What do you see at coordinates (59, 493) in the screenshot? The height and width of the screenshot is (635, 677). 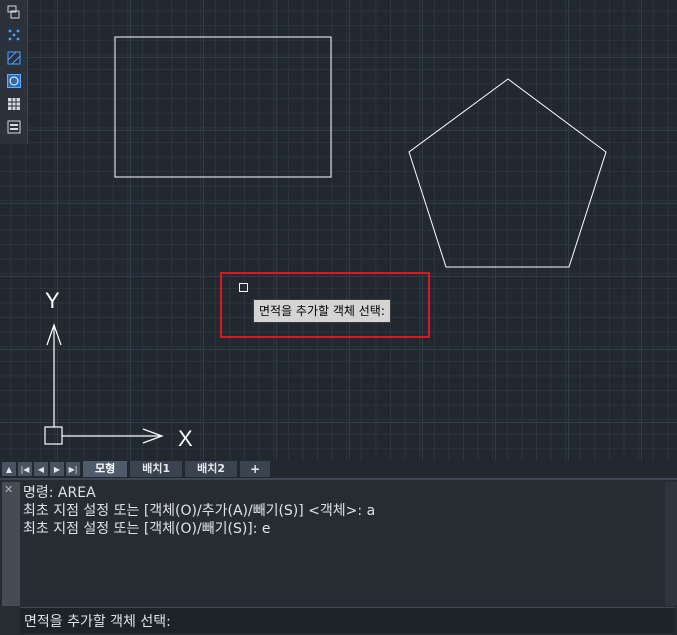 I see `history-line: 명령: AREA` at bounding box center [59, 493].